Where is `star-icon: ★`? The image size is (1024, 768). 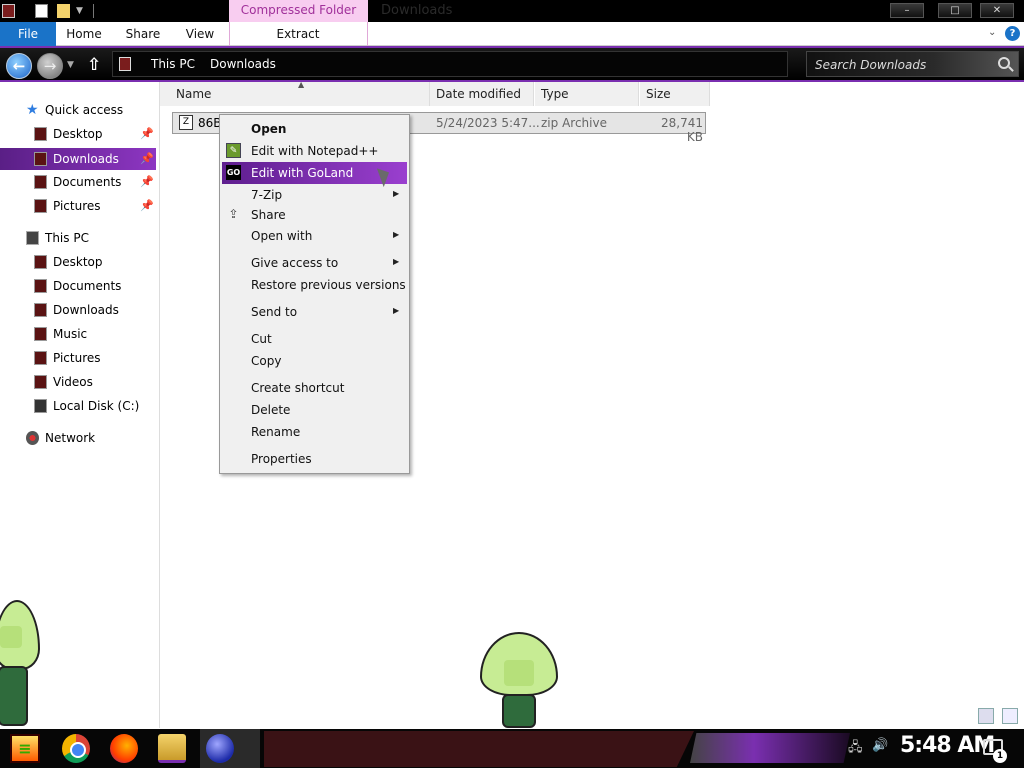 star-icon: ★ is located at coordinates (32, 110).